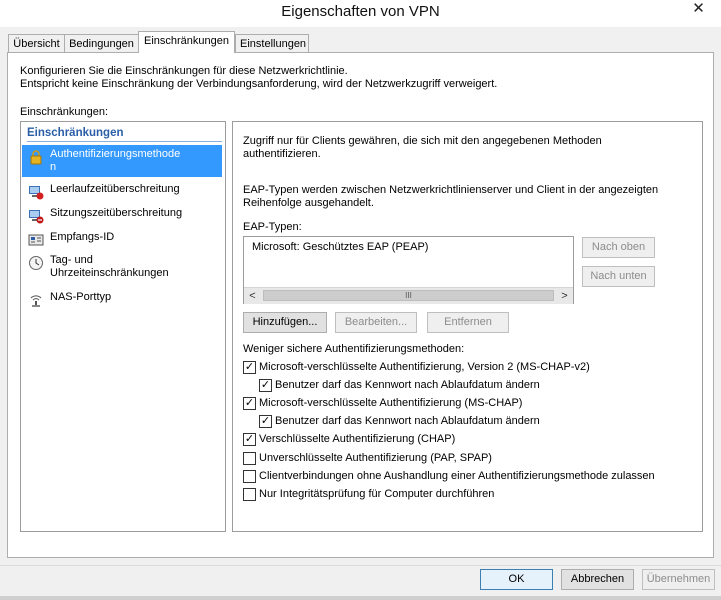 This screenshot has height=600, width=721. What do you see at coordinates (36, 240) in the screenshot?
I see `called-station-id-icon` at bounding box center [36, 240].